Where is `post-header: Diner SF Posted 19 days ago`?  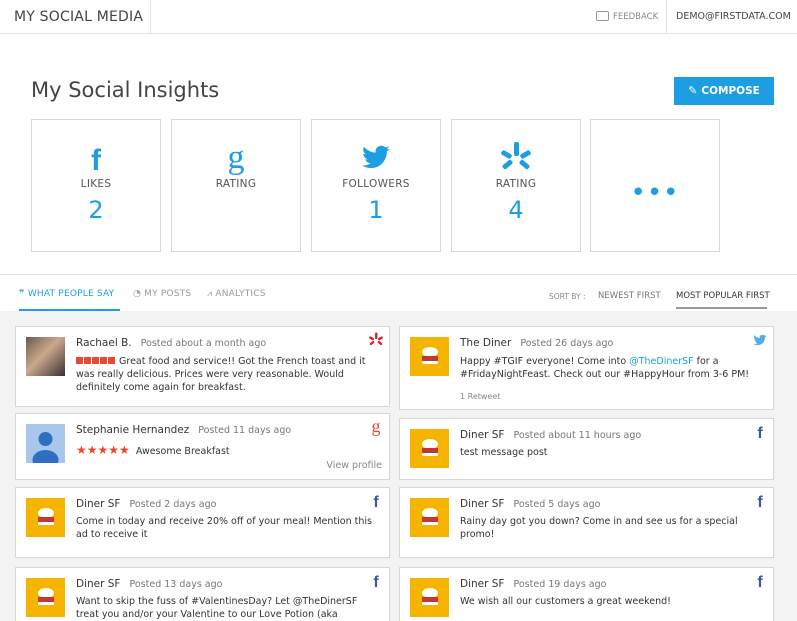
post-header: Diner SF Posted 19 days ago is located at coordinates (533, 584).